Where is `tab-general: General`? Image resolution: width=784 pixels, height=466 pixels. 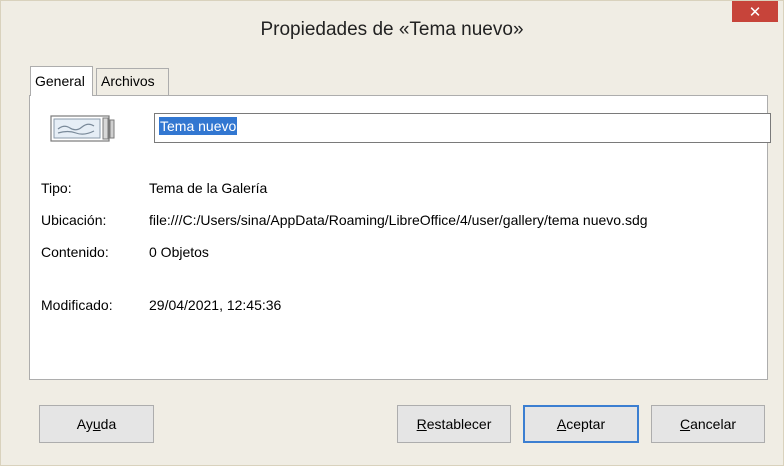
tab-general: General is located at coordinates (61, 81).